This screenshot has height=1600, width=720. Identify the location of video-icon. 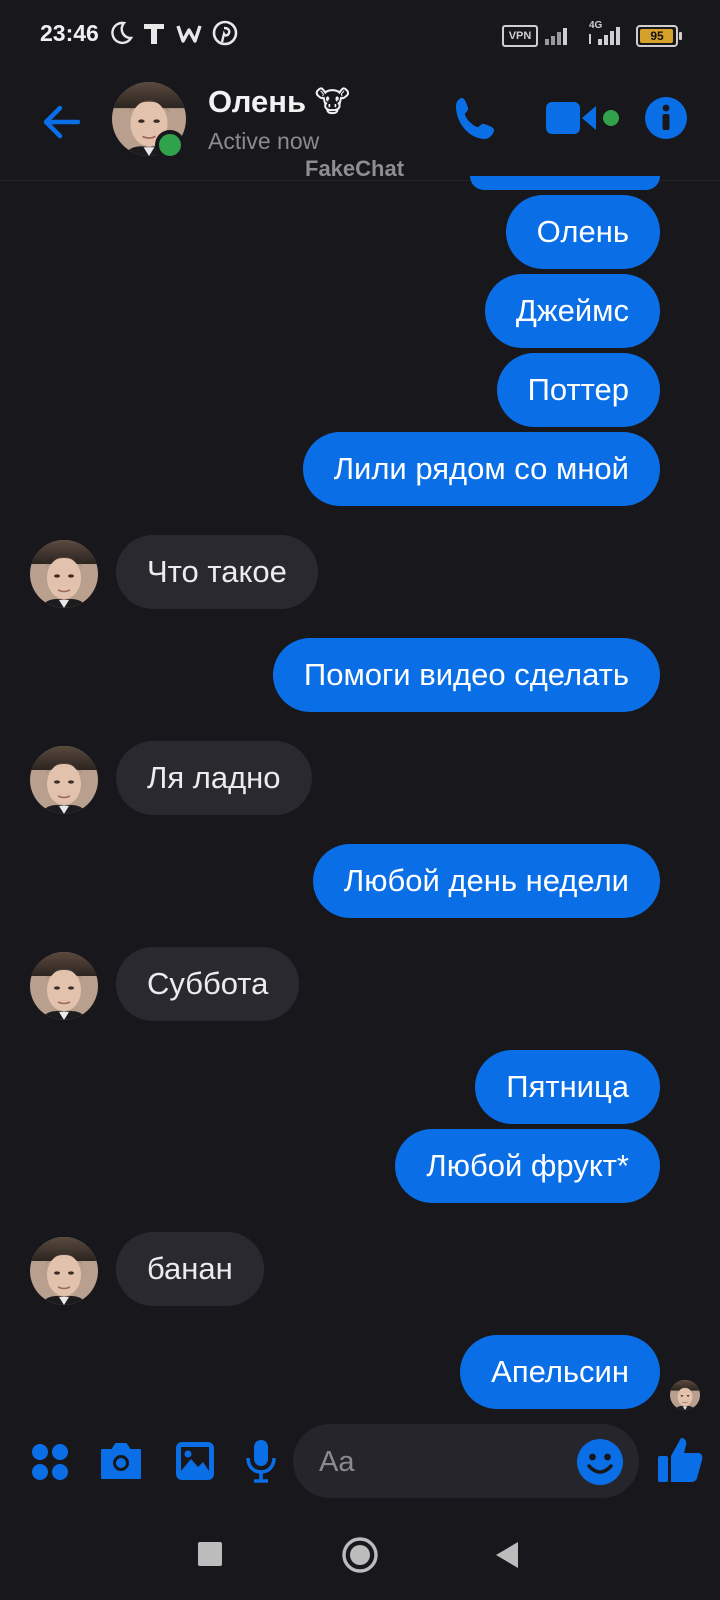
(572, 118).